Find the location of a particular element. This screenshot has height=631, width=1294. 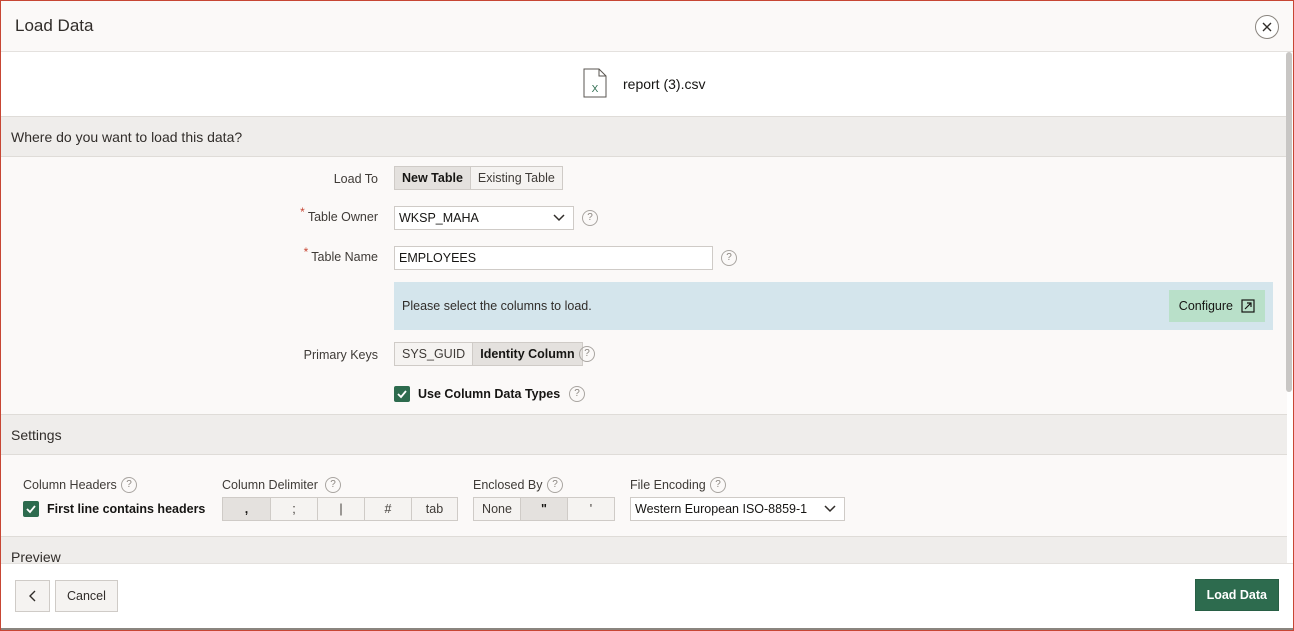

delimiter-hash-option: # is located at coordinates (388, 509).